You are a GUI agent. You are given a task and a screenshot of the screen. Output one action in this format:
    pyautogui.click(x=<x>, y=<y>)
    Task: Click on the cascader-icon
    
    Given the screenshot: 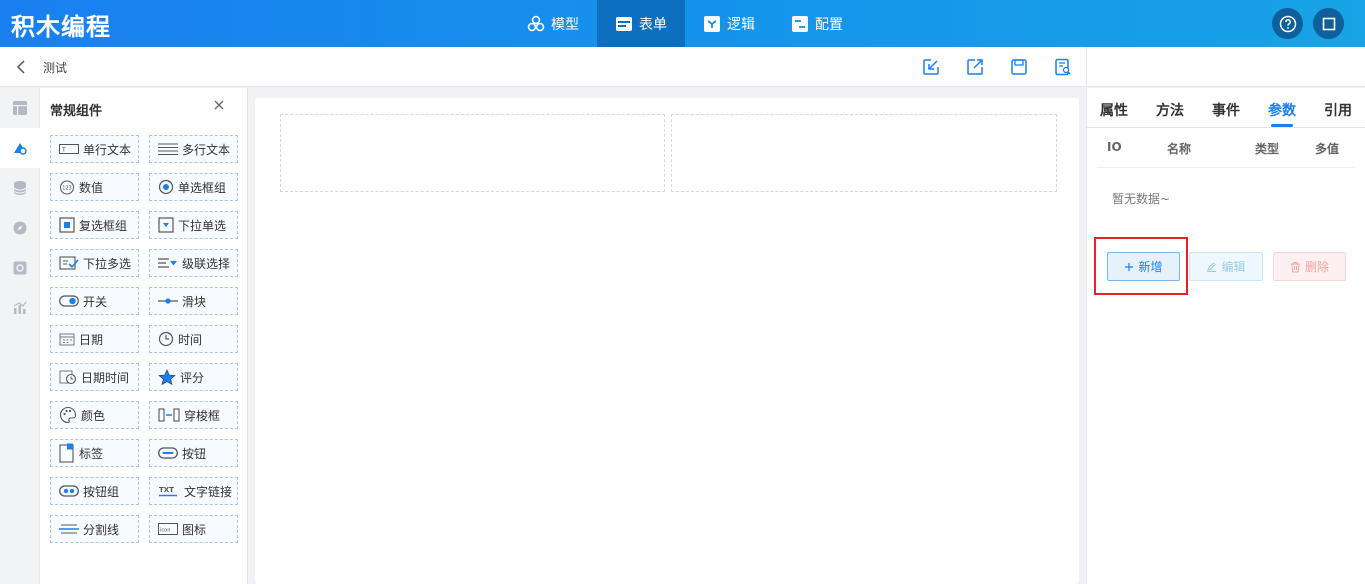 What is the action you would take?
    pyautogui.click(x=167, y=263)
    